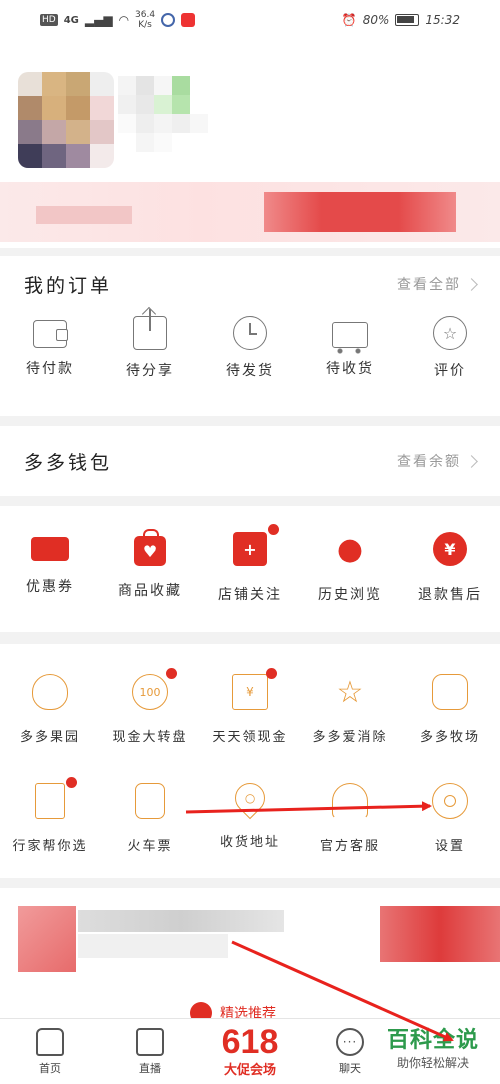 Image resolution: width=500 pixels, height=1084 pixels. I want to click on app-notification-icon, so click(168, 20).